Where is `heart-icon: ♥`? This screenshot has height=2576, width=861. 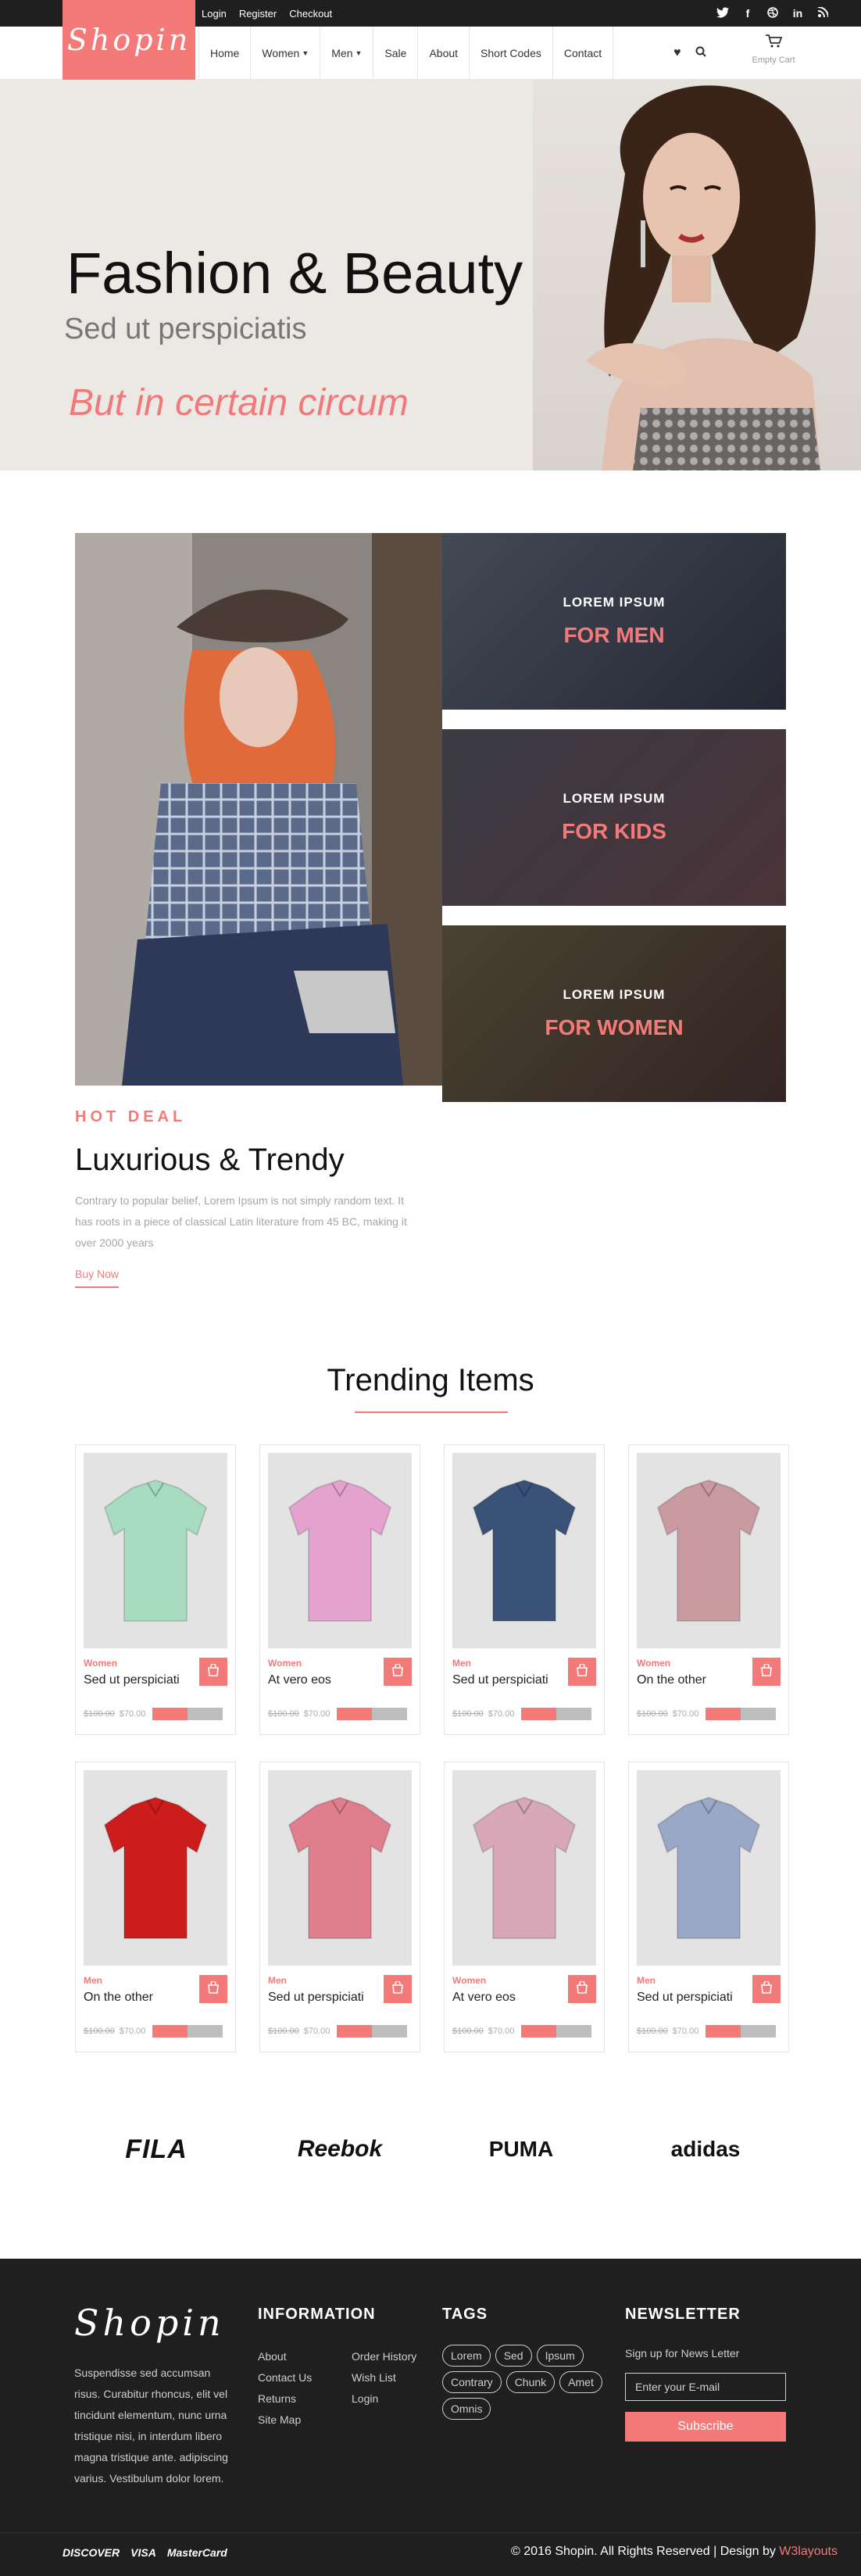 heart-icon: ♥ is located at coordinates (677, 53).